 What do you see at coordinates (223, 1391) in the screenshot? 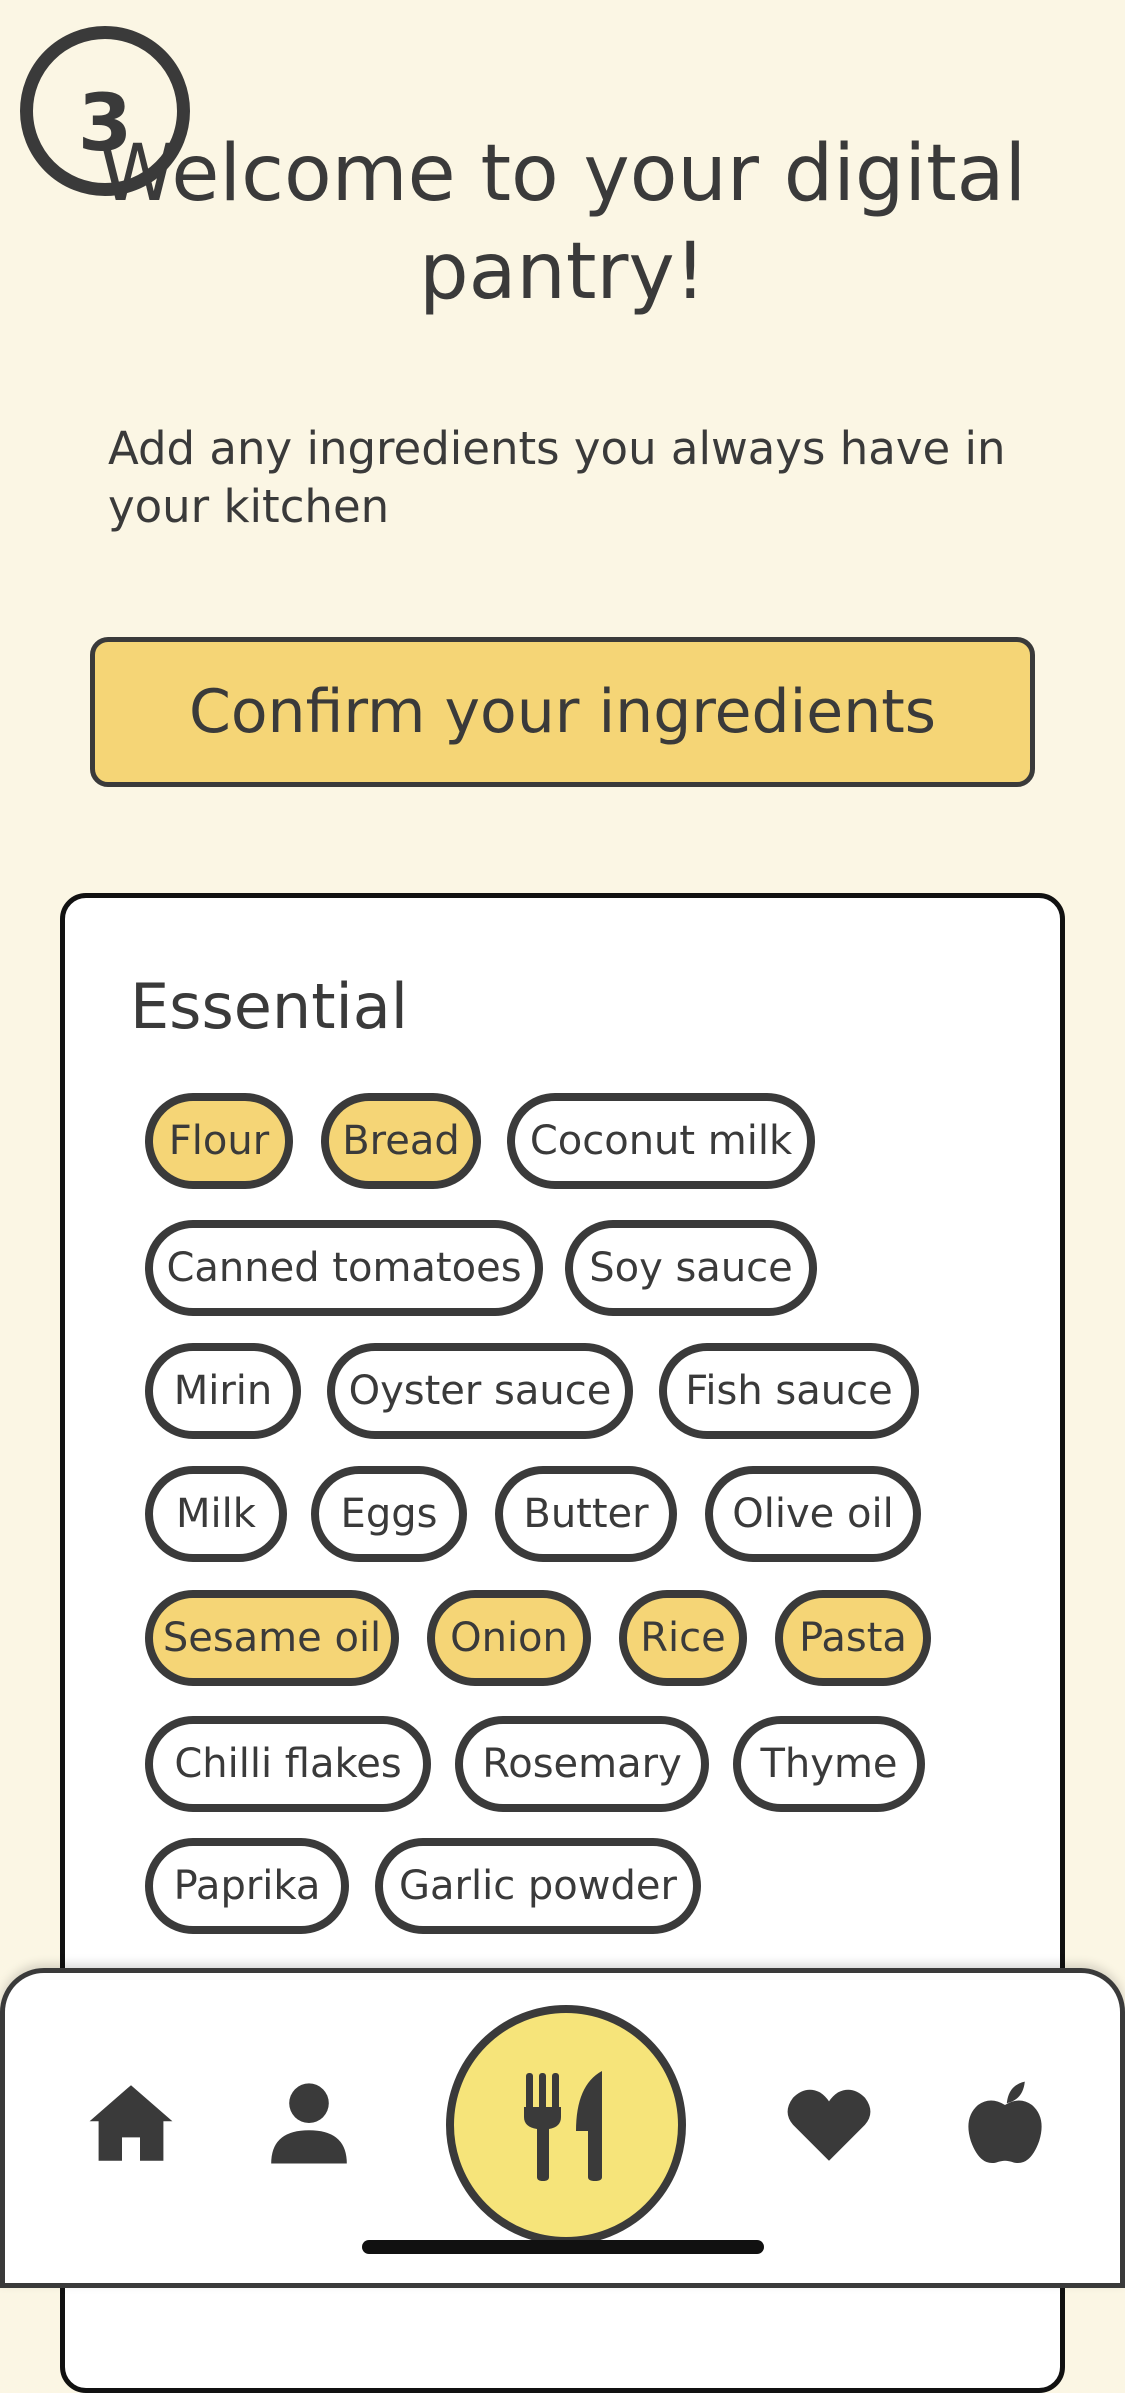
I see `ingredient-chip-mirin: Mirin` at bounding box center [223, 1391].